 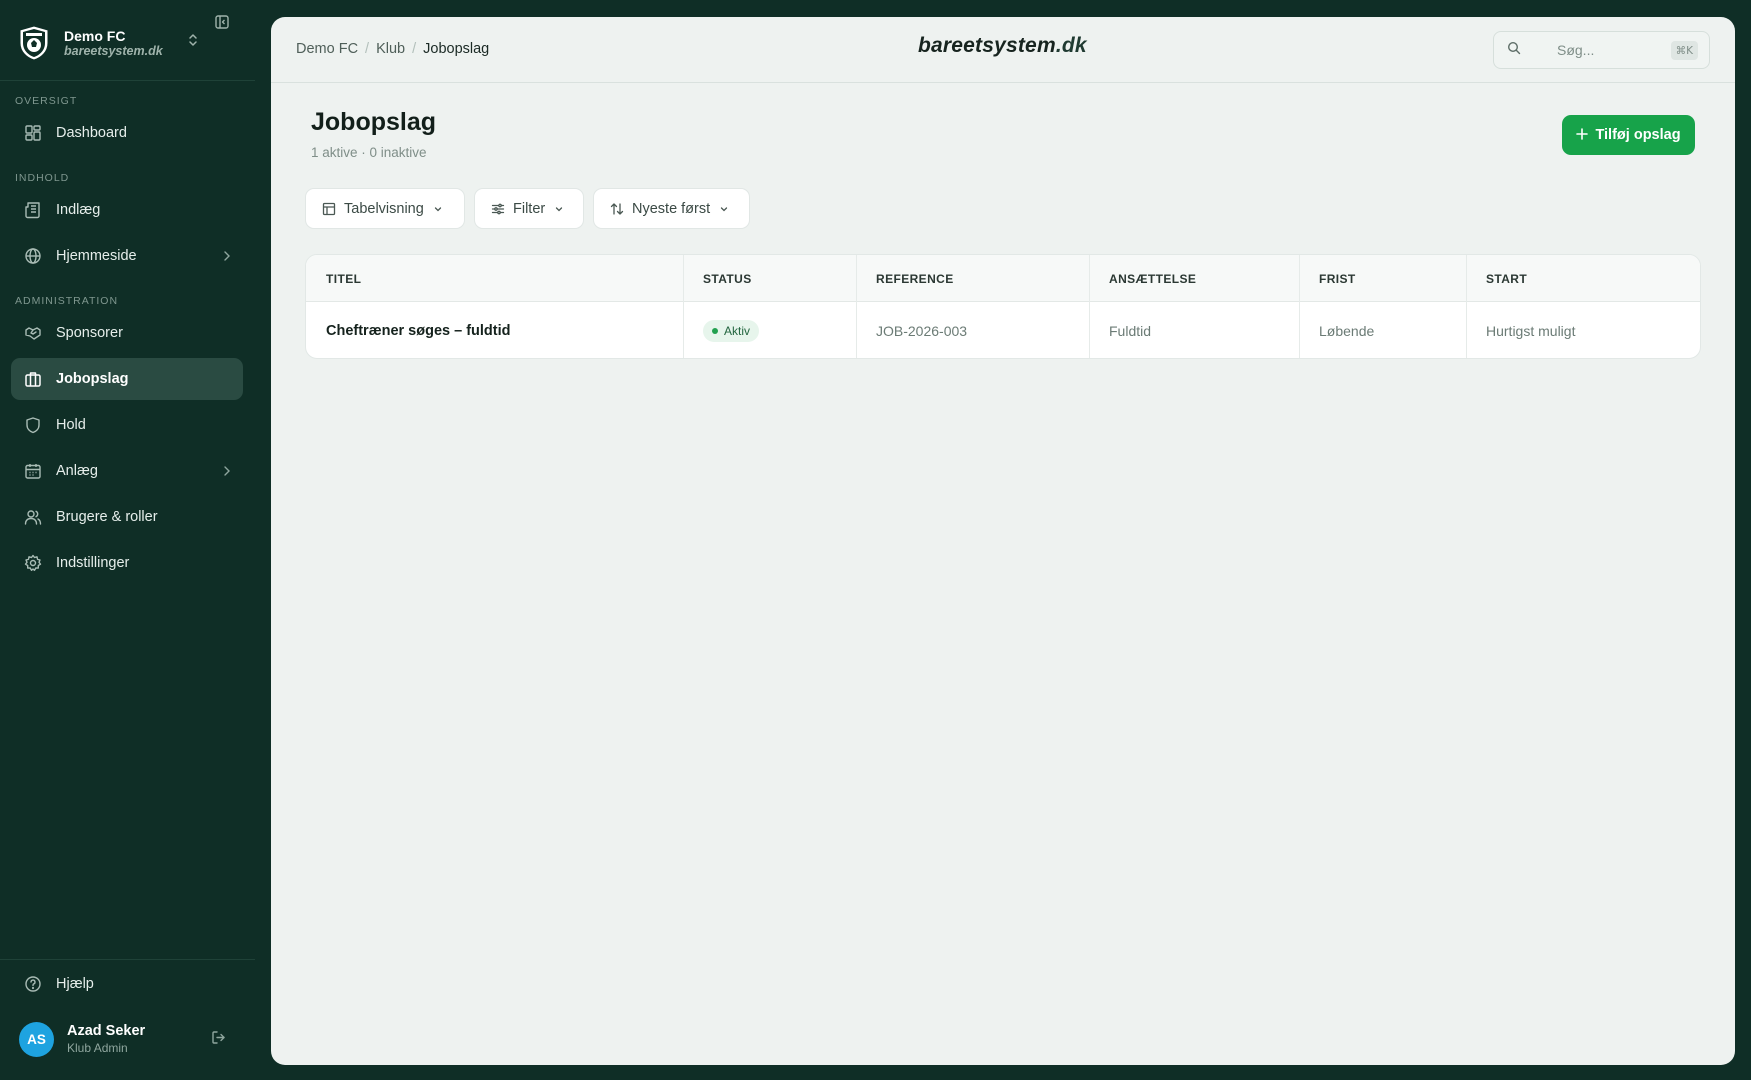 What do you see at coordinates (67, 301) in the screenshot?
I see `section-label-administration: ADMINISTRATION` at bounding box center [67, 301].